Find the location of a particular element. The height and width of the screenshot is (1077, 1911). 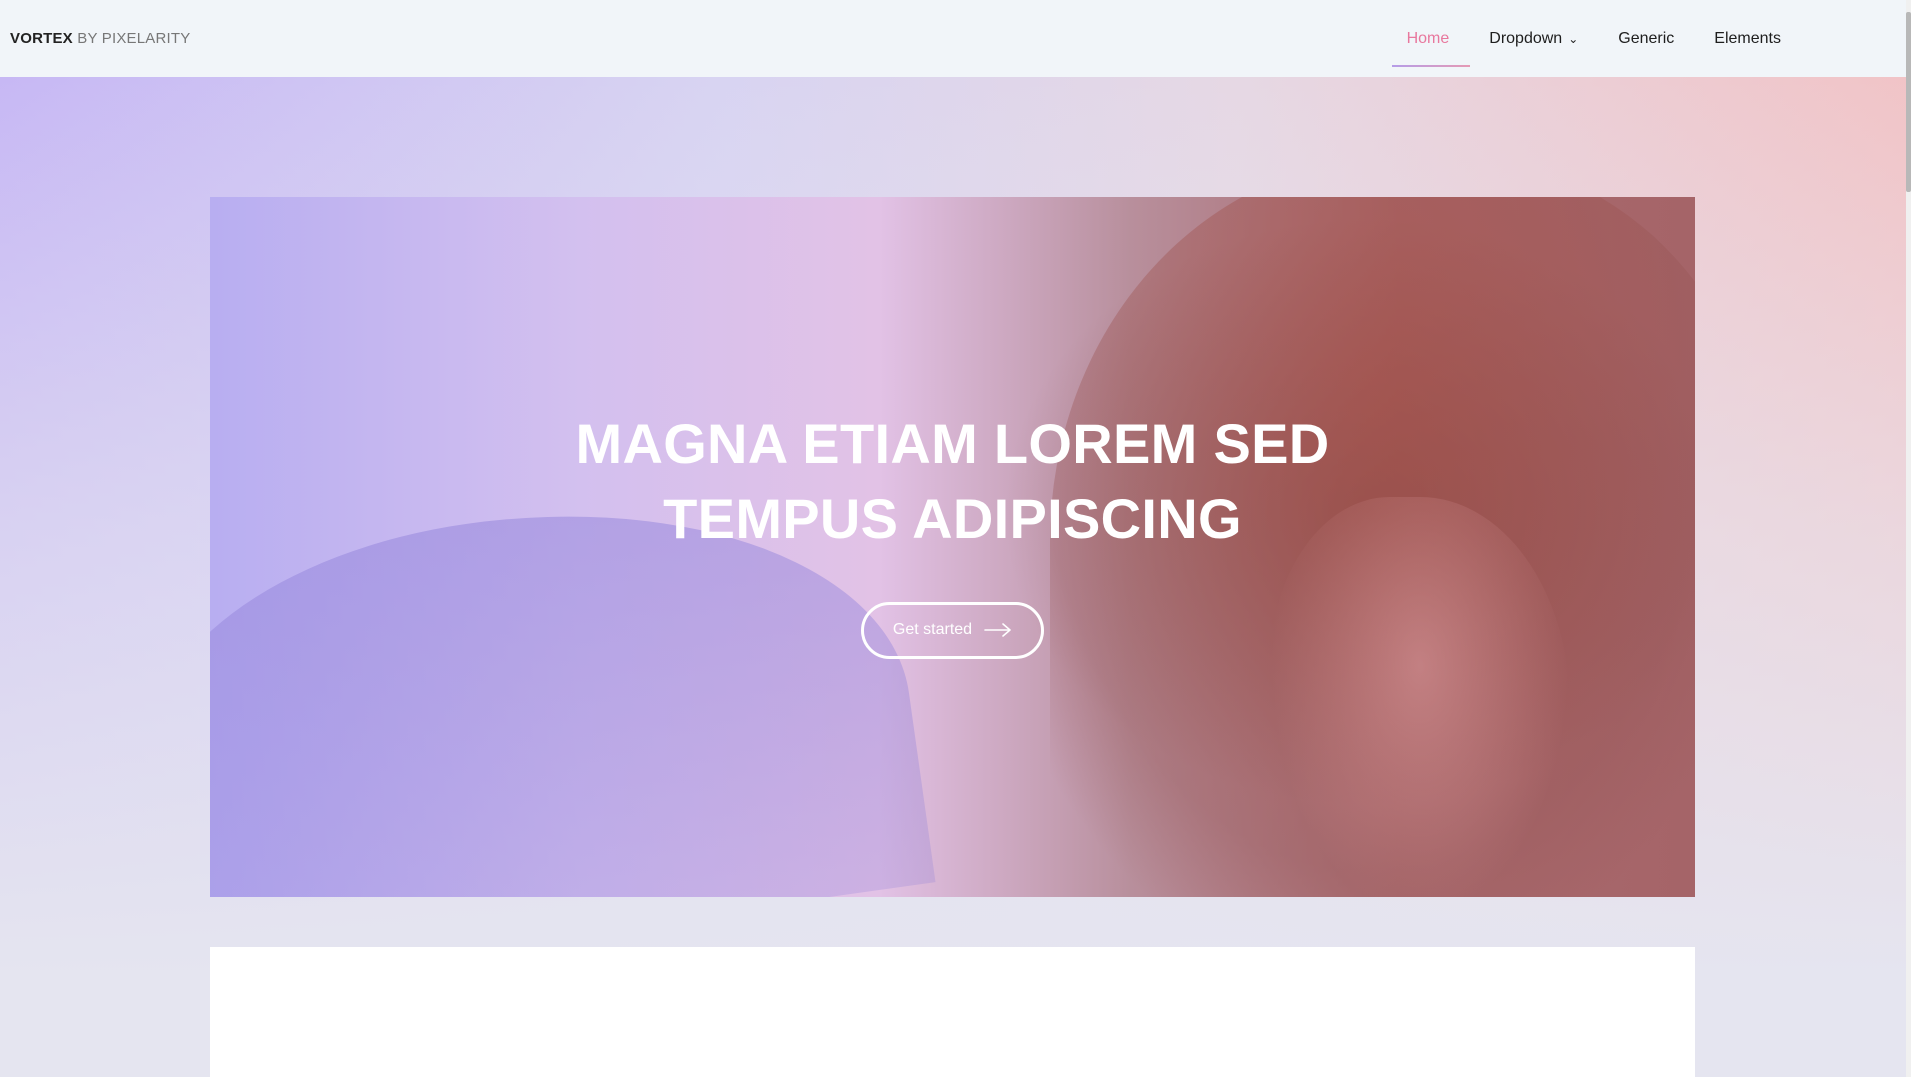

nav-item-label: Home is located at coordinates (1428, 38).